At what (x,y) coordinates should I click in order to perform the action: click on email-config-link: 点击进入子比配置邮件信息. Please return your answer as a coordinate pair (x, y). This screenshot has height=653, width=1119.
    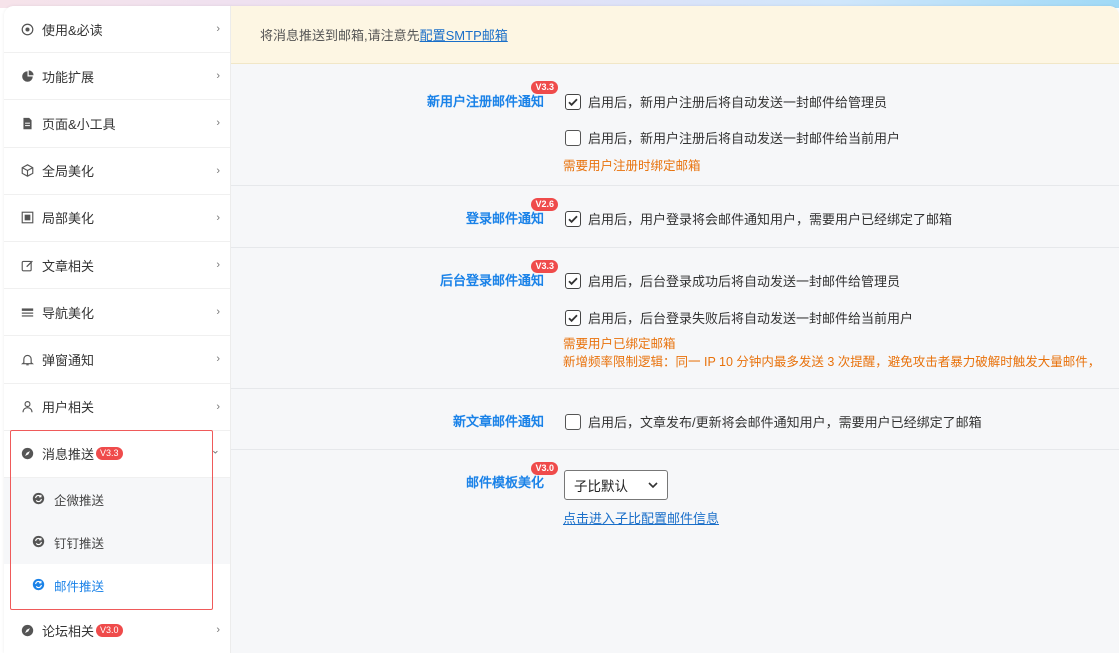
    Looking at the image, I should click on (641, 517).